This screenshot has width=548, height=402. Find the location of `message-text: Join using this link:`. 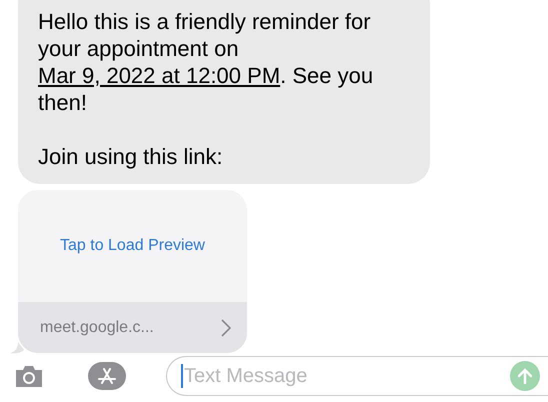

message-text: Join using this link: is located at coordinates (131, 156).